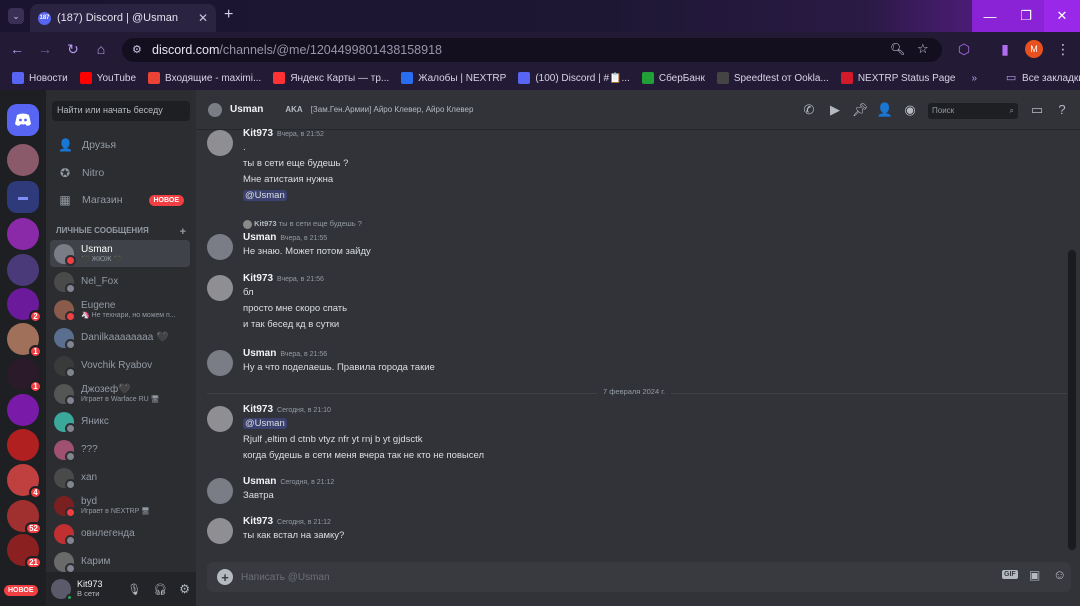  Describe the element at coordinates (1059, 574) in the screenshot. I see `emoji-icon: ☺` at that location.